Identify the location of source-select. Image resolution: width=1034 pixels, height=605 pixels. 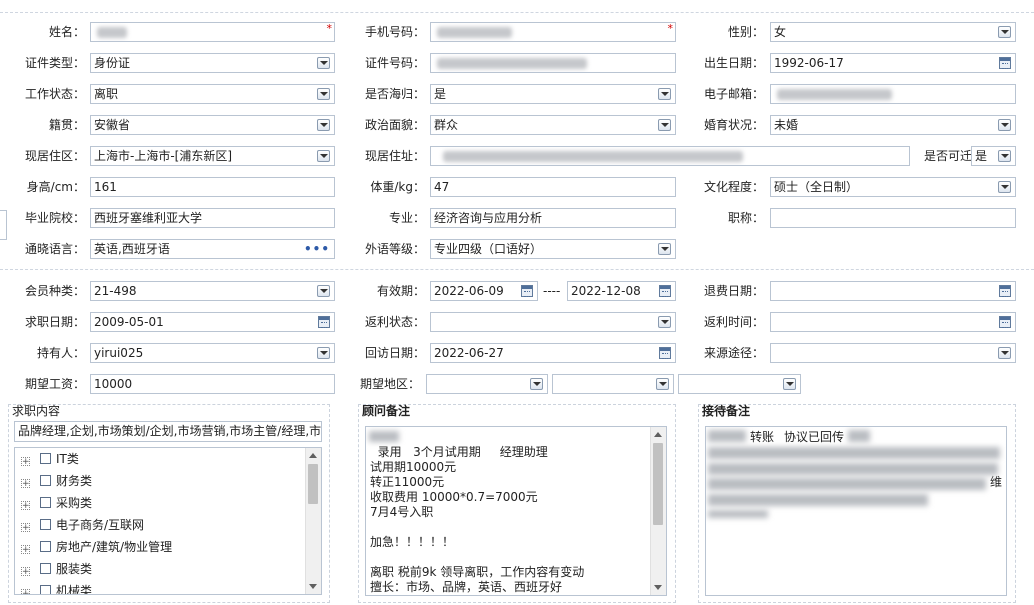
(893, 353).